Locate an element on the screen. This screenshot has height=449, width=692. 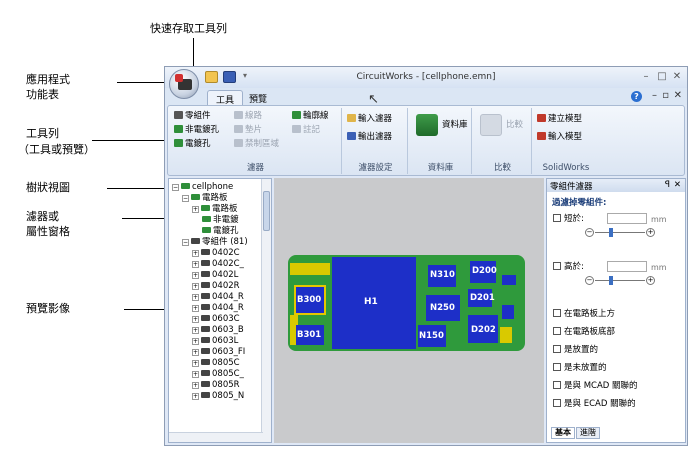
filter-notes-label: 註記 is located at coordinates (312, 130).